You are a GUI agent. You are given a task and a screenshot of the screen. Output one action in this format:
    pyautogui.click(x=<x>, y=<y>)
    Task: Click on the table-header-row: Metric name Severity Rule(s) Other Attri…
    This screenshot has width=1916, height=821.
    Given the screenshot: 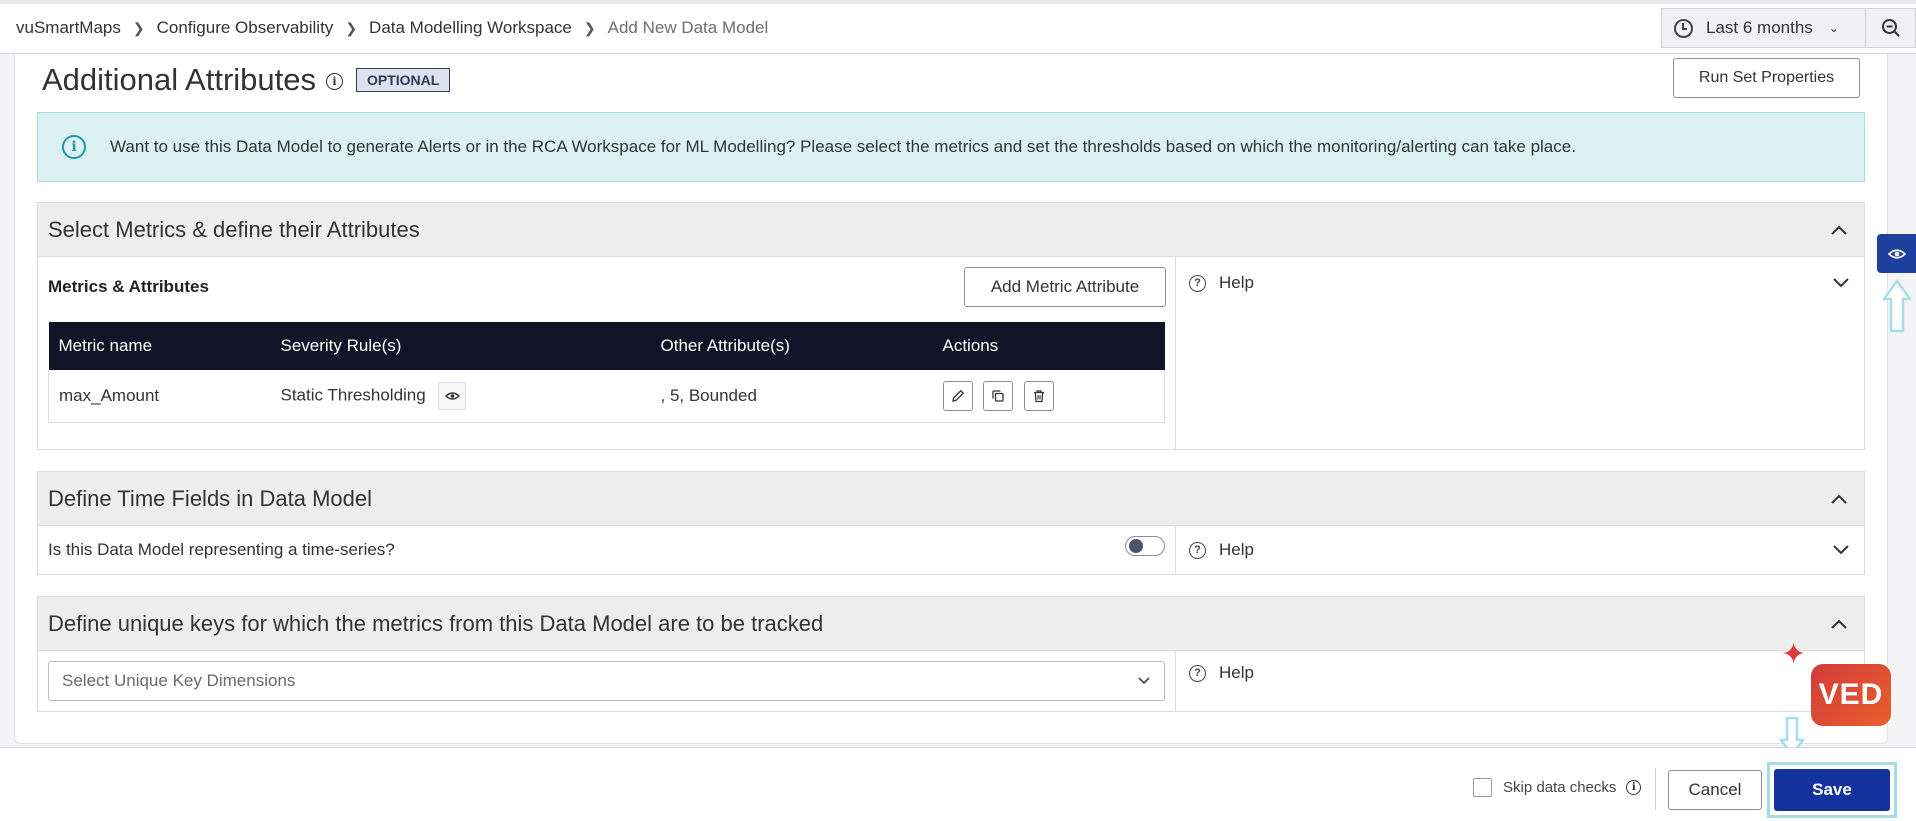 What is the action you would take?
    pyautogui.click(x=606, y=346)
    